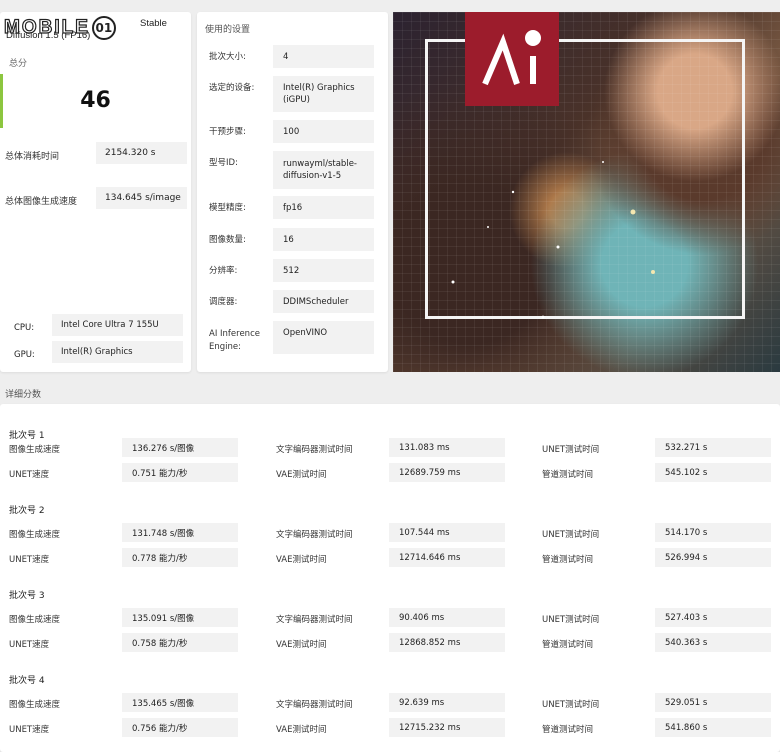 The height and width of the screenshot is (752, 780). What do you see at coordinates (223, 302) in the screenshot?
I see `setting-label-scheduler: 调度器:` at bounding box center [223, 302].